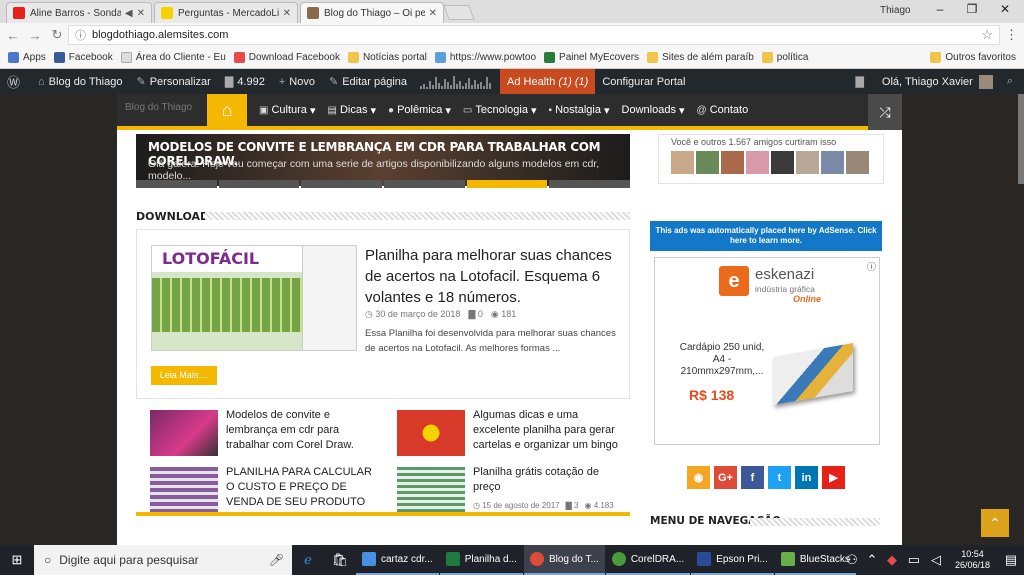 This screenshot has width=1024, height=575. Describe the element at coordinates (485, 57) in the screenshot. I see `bookmark-item: https://www.powtoo` at that location.